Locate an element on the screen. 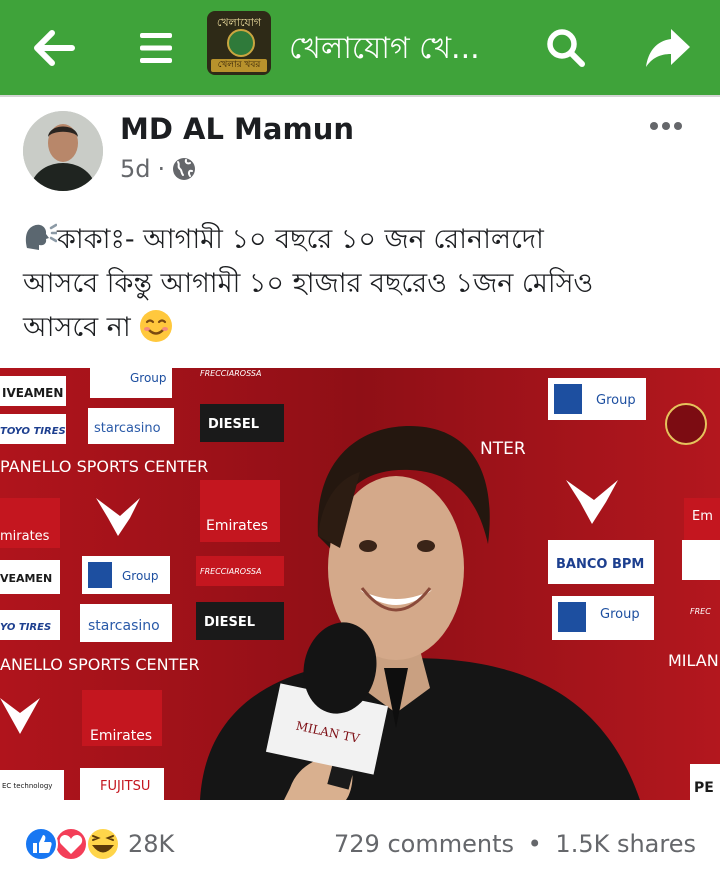  reaction-count: 28K is located at coordinates (151, 844).